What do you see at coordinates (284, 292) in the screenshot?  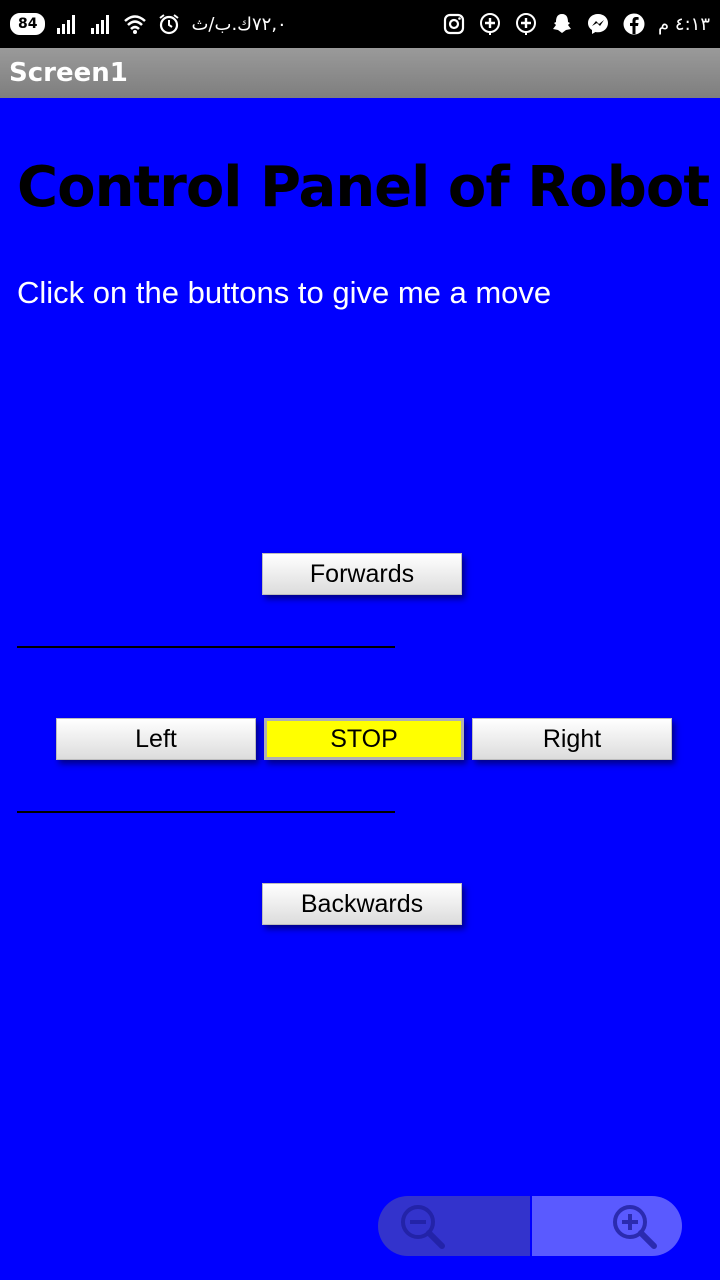 I see `instructions-label: Click on the buttons to give me a move` at bounding box center [284, 292].